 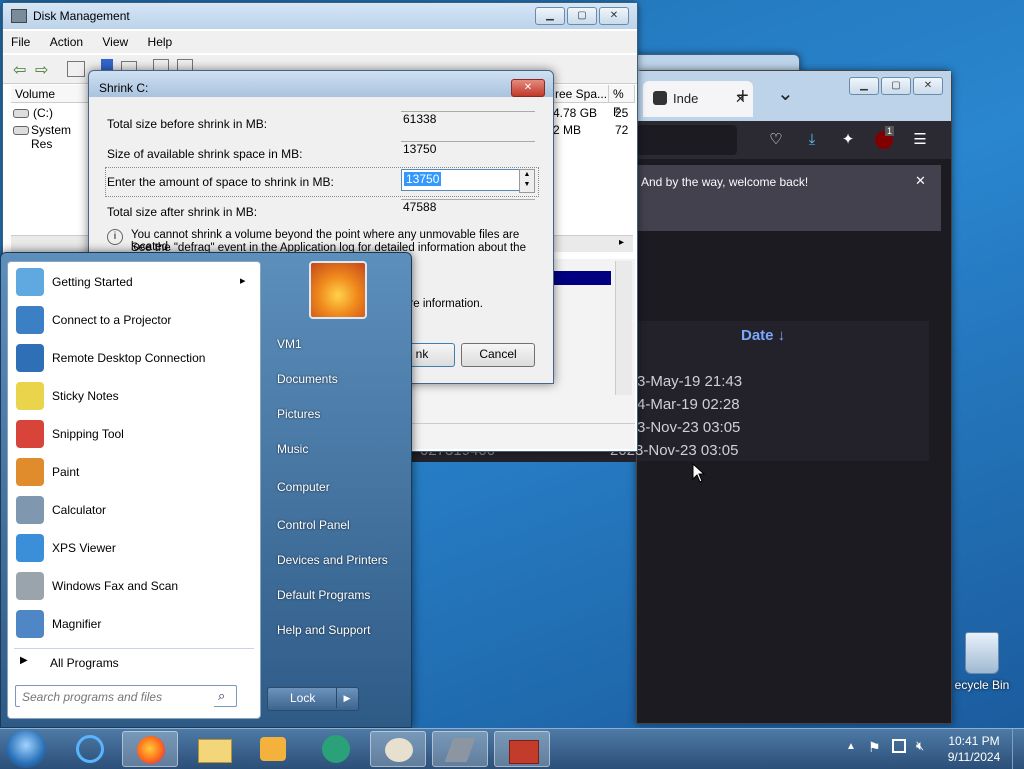 I want to click on available-space-value: 13750, so click(x=468, y=151).